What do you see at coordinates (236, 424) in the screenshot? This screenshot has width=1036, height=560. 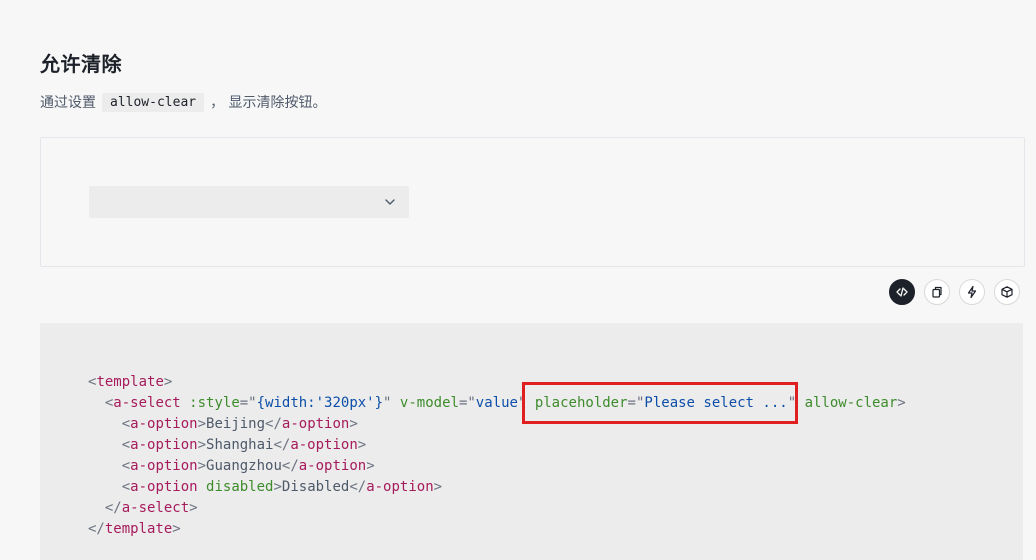 I see `code-option-beijing: Beijing` at bounding box center [236, 424].